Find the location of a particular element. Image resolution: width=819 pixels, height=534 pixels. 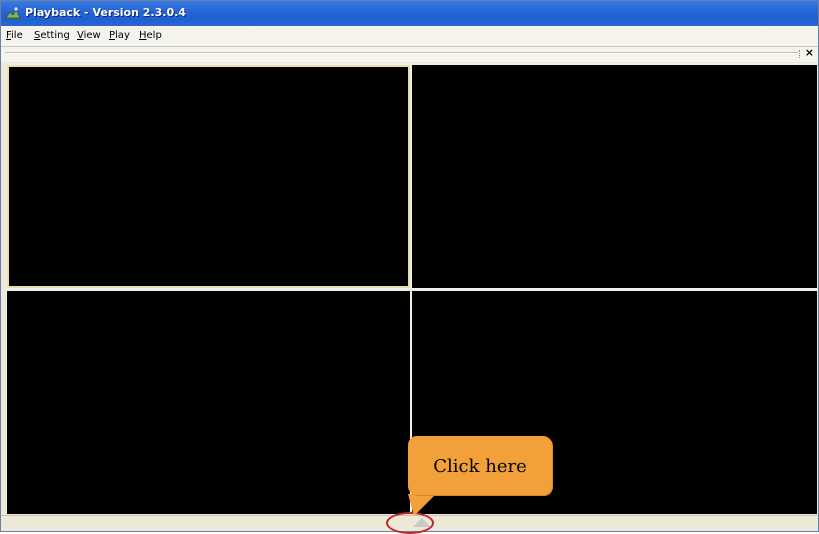

callout-bubble: Click here is located at coordinates (480, 465).